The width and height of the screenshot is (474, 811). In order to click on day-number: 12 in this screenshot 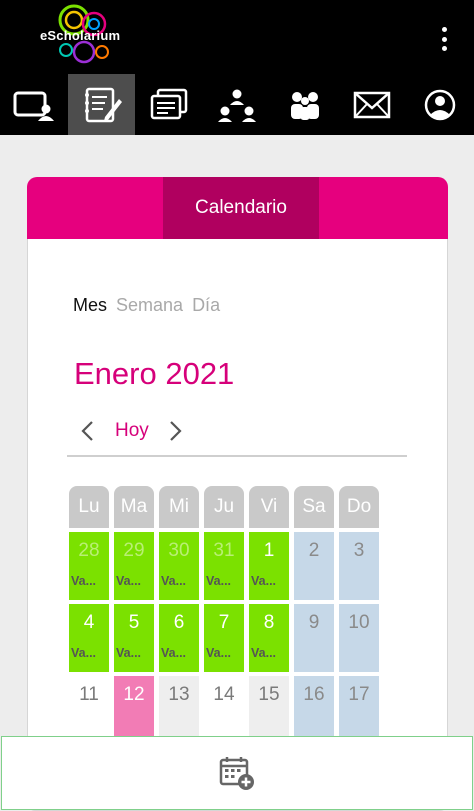, I will do `click(134, 694)`.